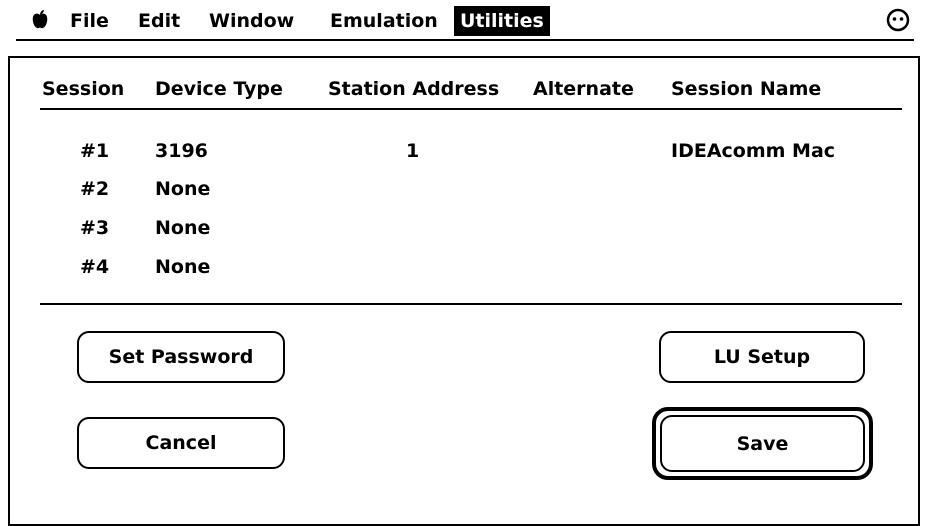 The height and width of the screenshot is (526, 931). I want to click on lu-setup-button: LU Setup, so click(762, 357).